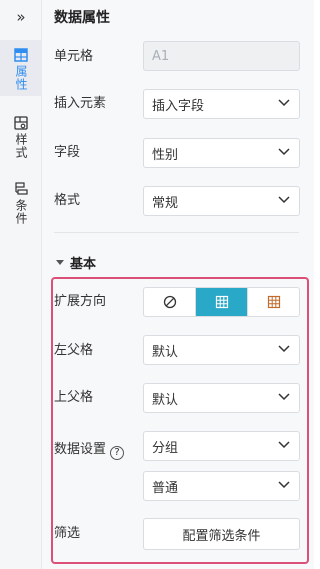 Image resolution: width=320 pixels, height=569 pixels. What do you see at coordinates (60, 262) in the screenshot?
I see `caret-down-icon` at bounding box center [60, 262].